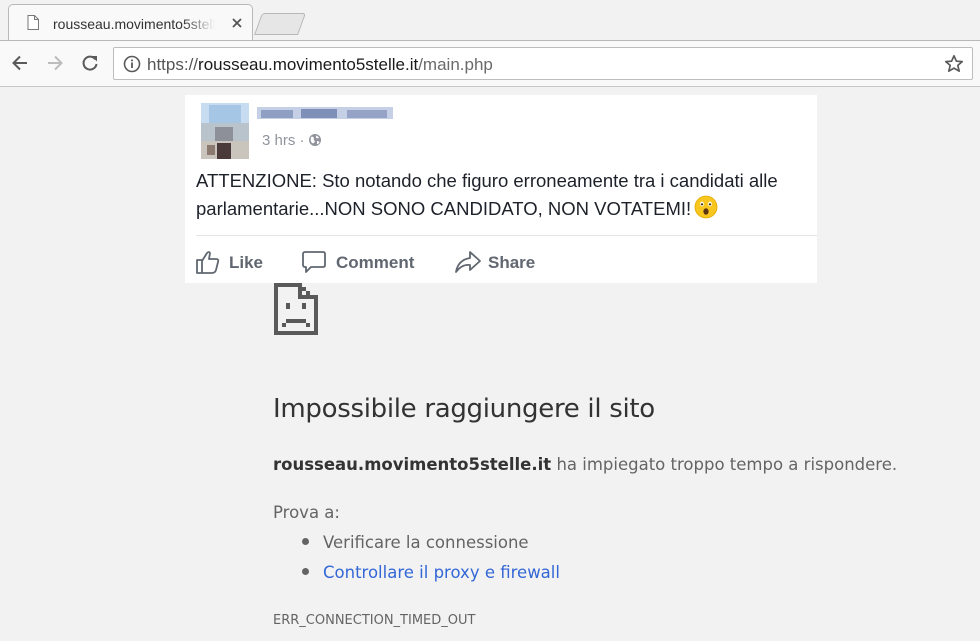  Describe the element at coordinates (455, 64) in the screenshot. I see `url-path: /main.php` at that location.